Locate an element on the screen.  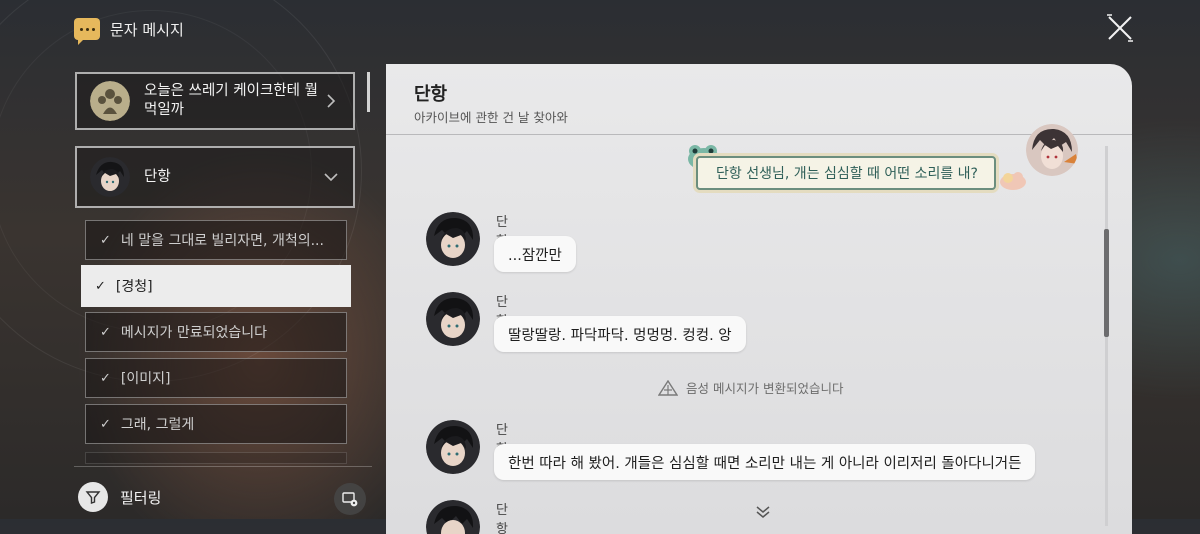
chat-header: 단항 아카이브에 관한 건 날 찾아와 is located at coordinates (759, 99).